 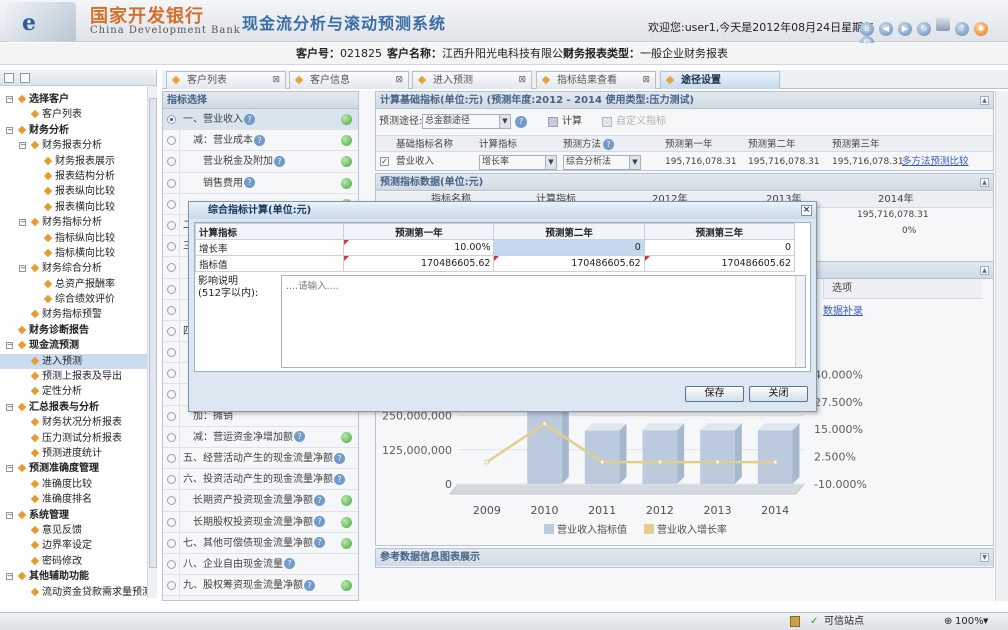 I want to click on nav-item: 进入预测, so click(x=78, y=361).